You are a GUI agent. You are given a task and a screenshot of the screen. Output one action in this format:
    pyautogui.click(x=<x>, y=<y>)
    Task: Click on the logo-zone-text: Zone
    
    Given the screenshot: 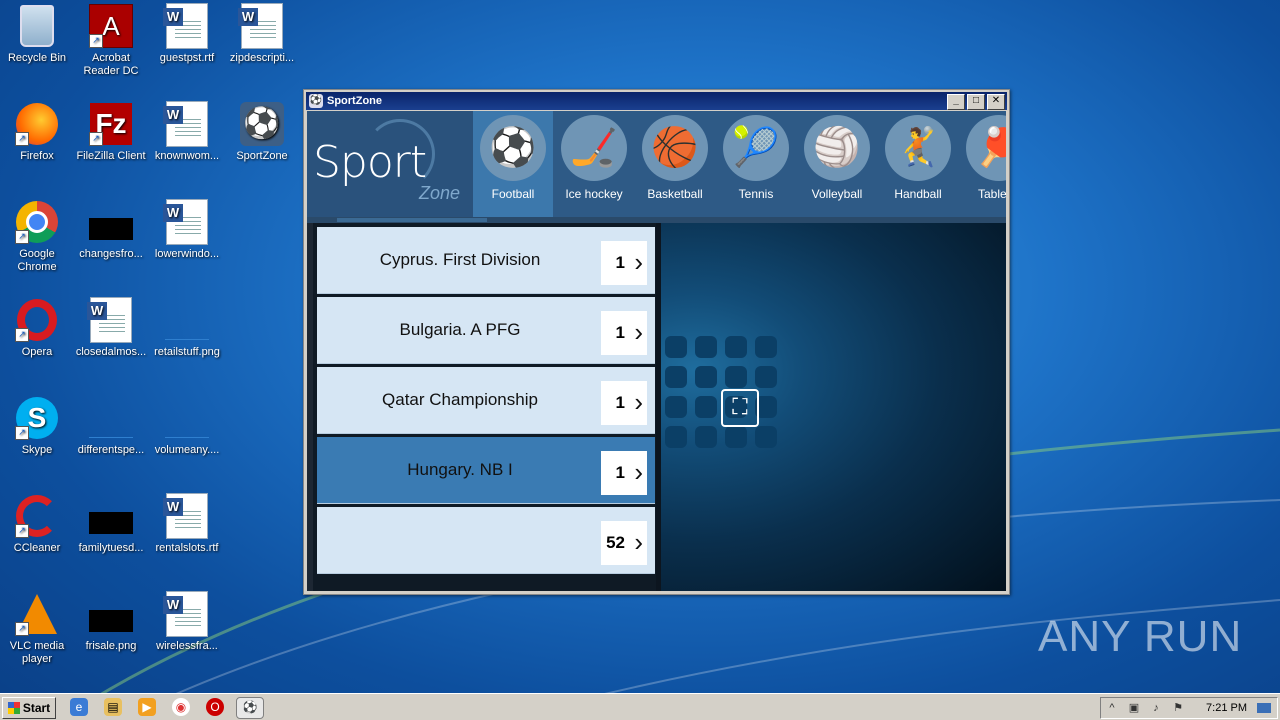 What is the action you would take?
    pyautogui.click(x=440, y=193)
    